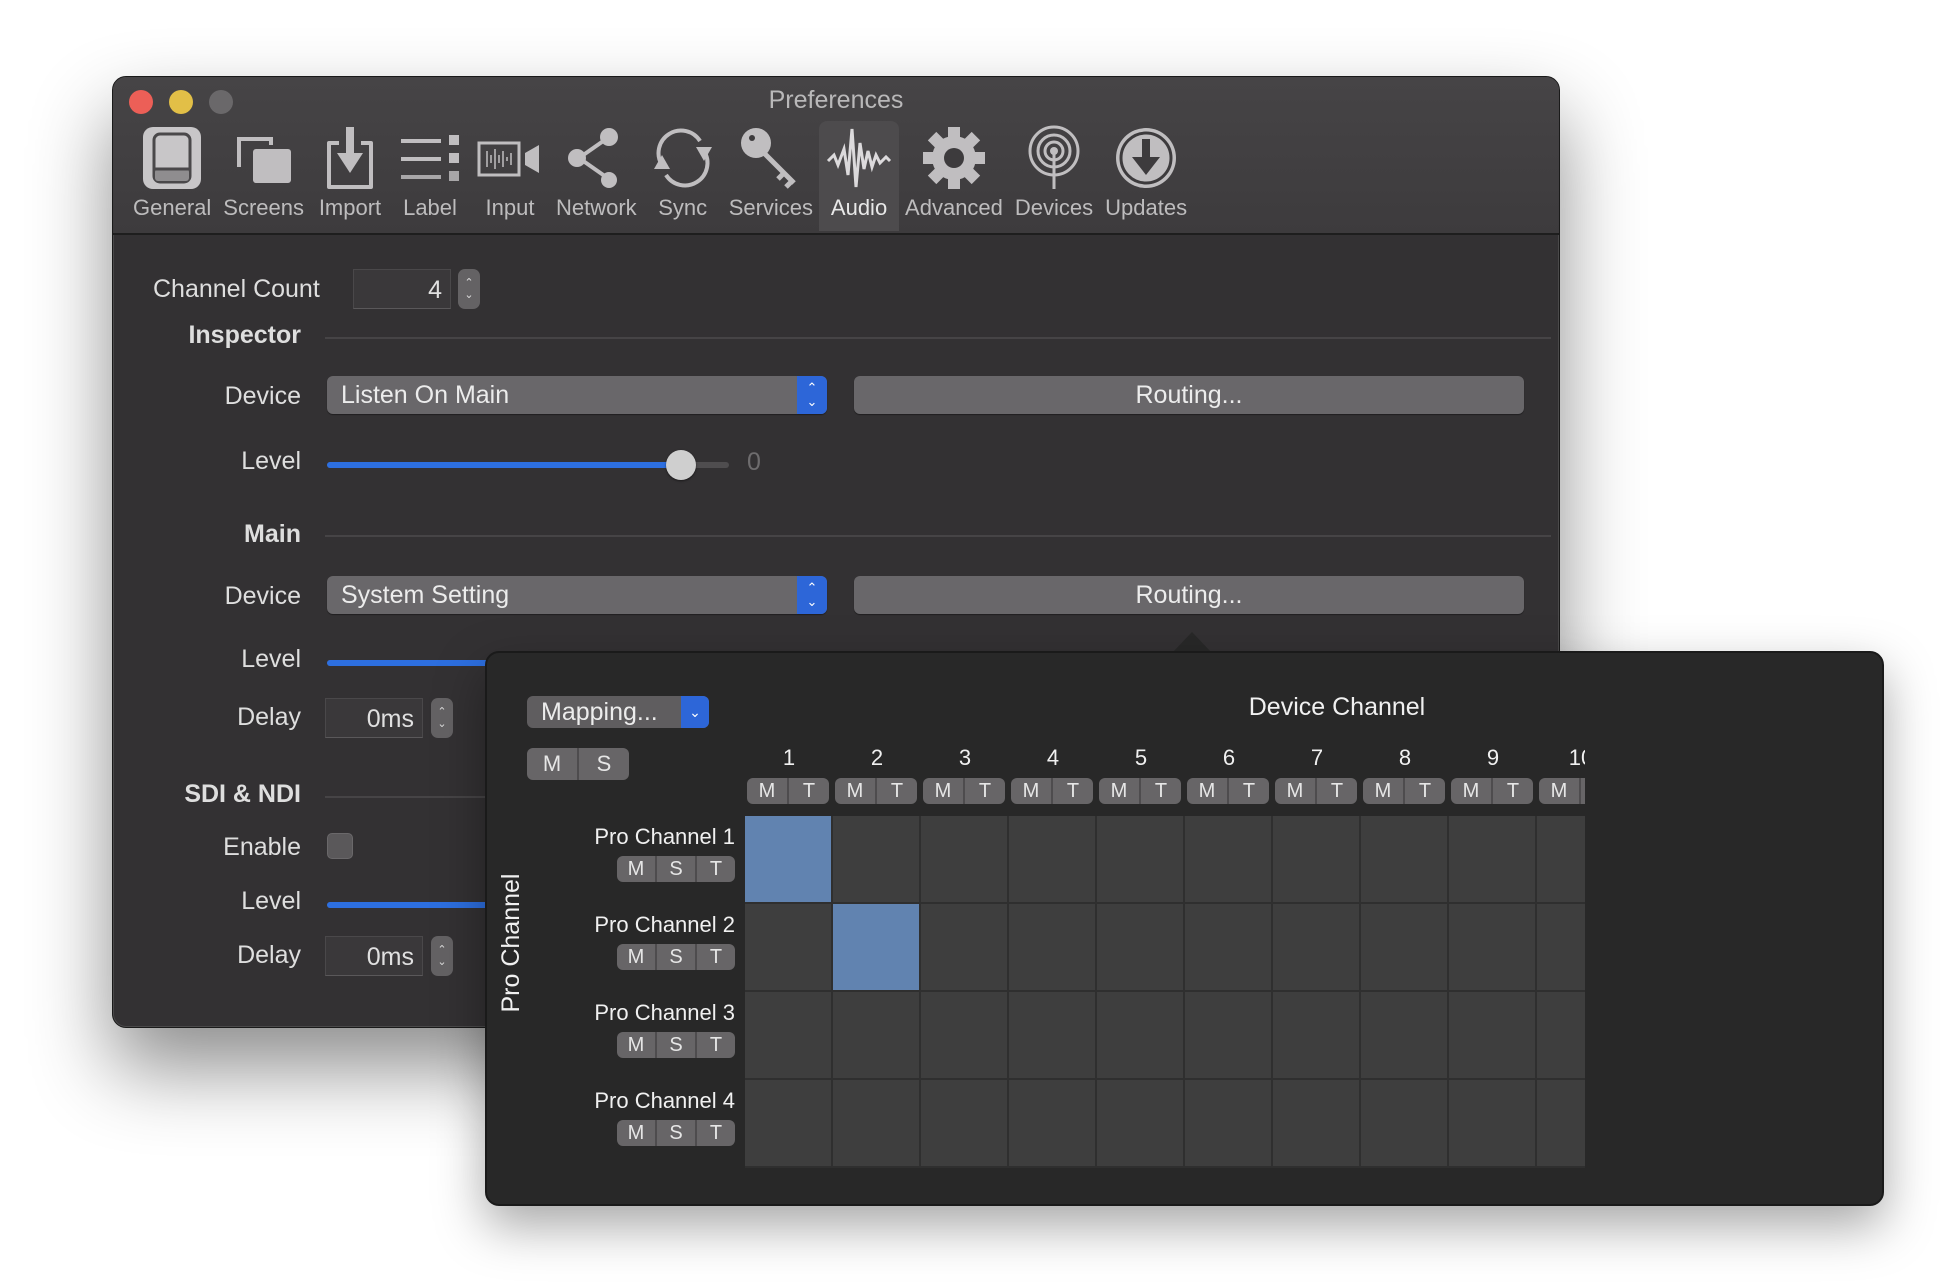  What do you see at coordinates (577, 395) in the screenshot?
I see `inspector-device-popup: Listen On Main ⌃ ⌄` at bounding box center [577, 395].